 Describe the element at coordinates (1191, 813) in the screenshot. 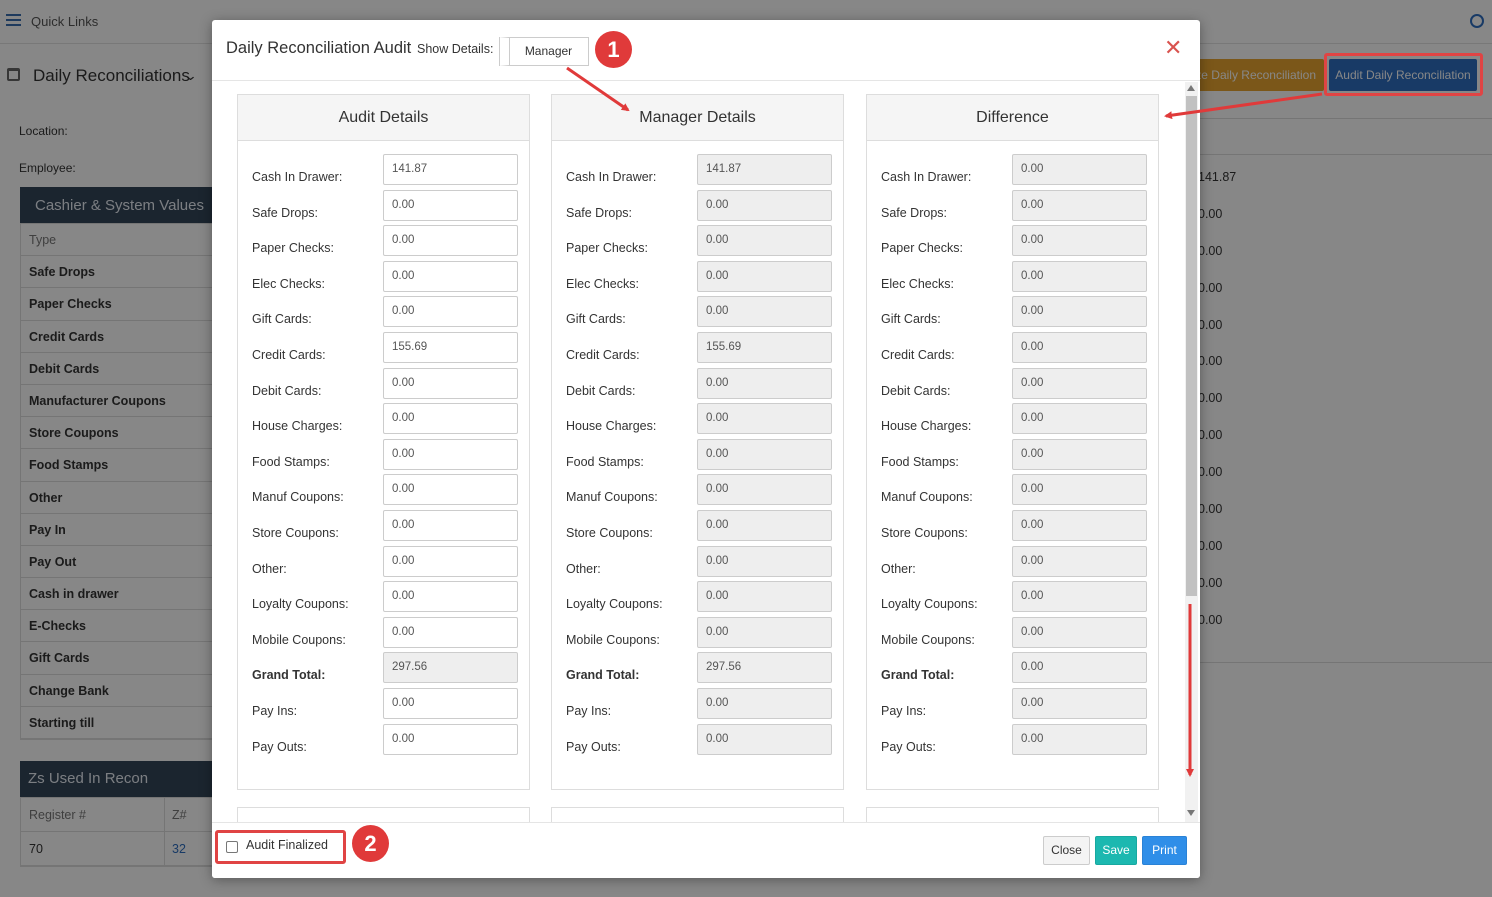

I see `scroll-down-arrow-icon` at that location.